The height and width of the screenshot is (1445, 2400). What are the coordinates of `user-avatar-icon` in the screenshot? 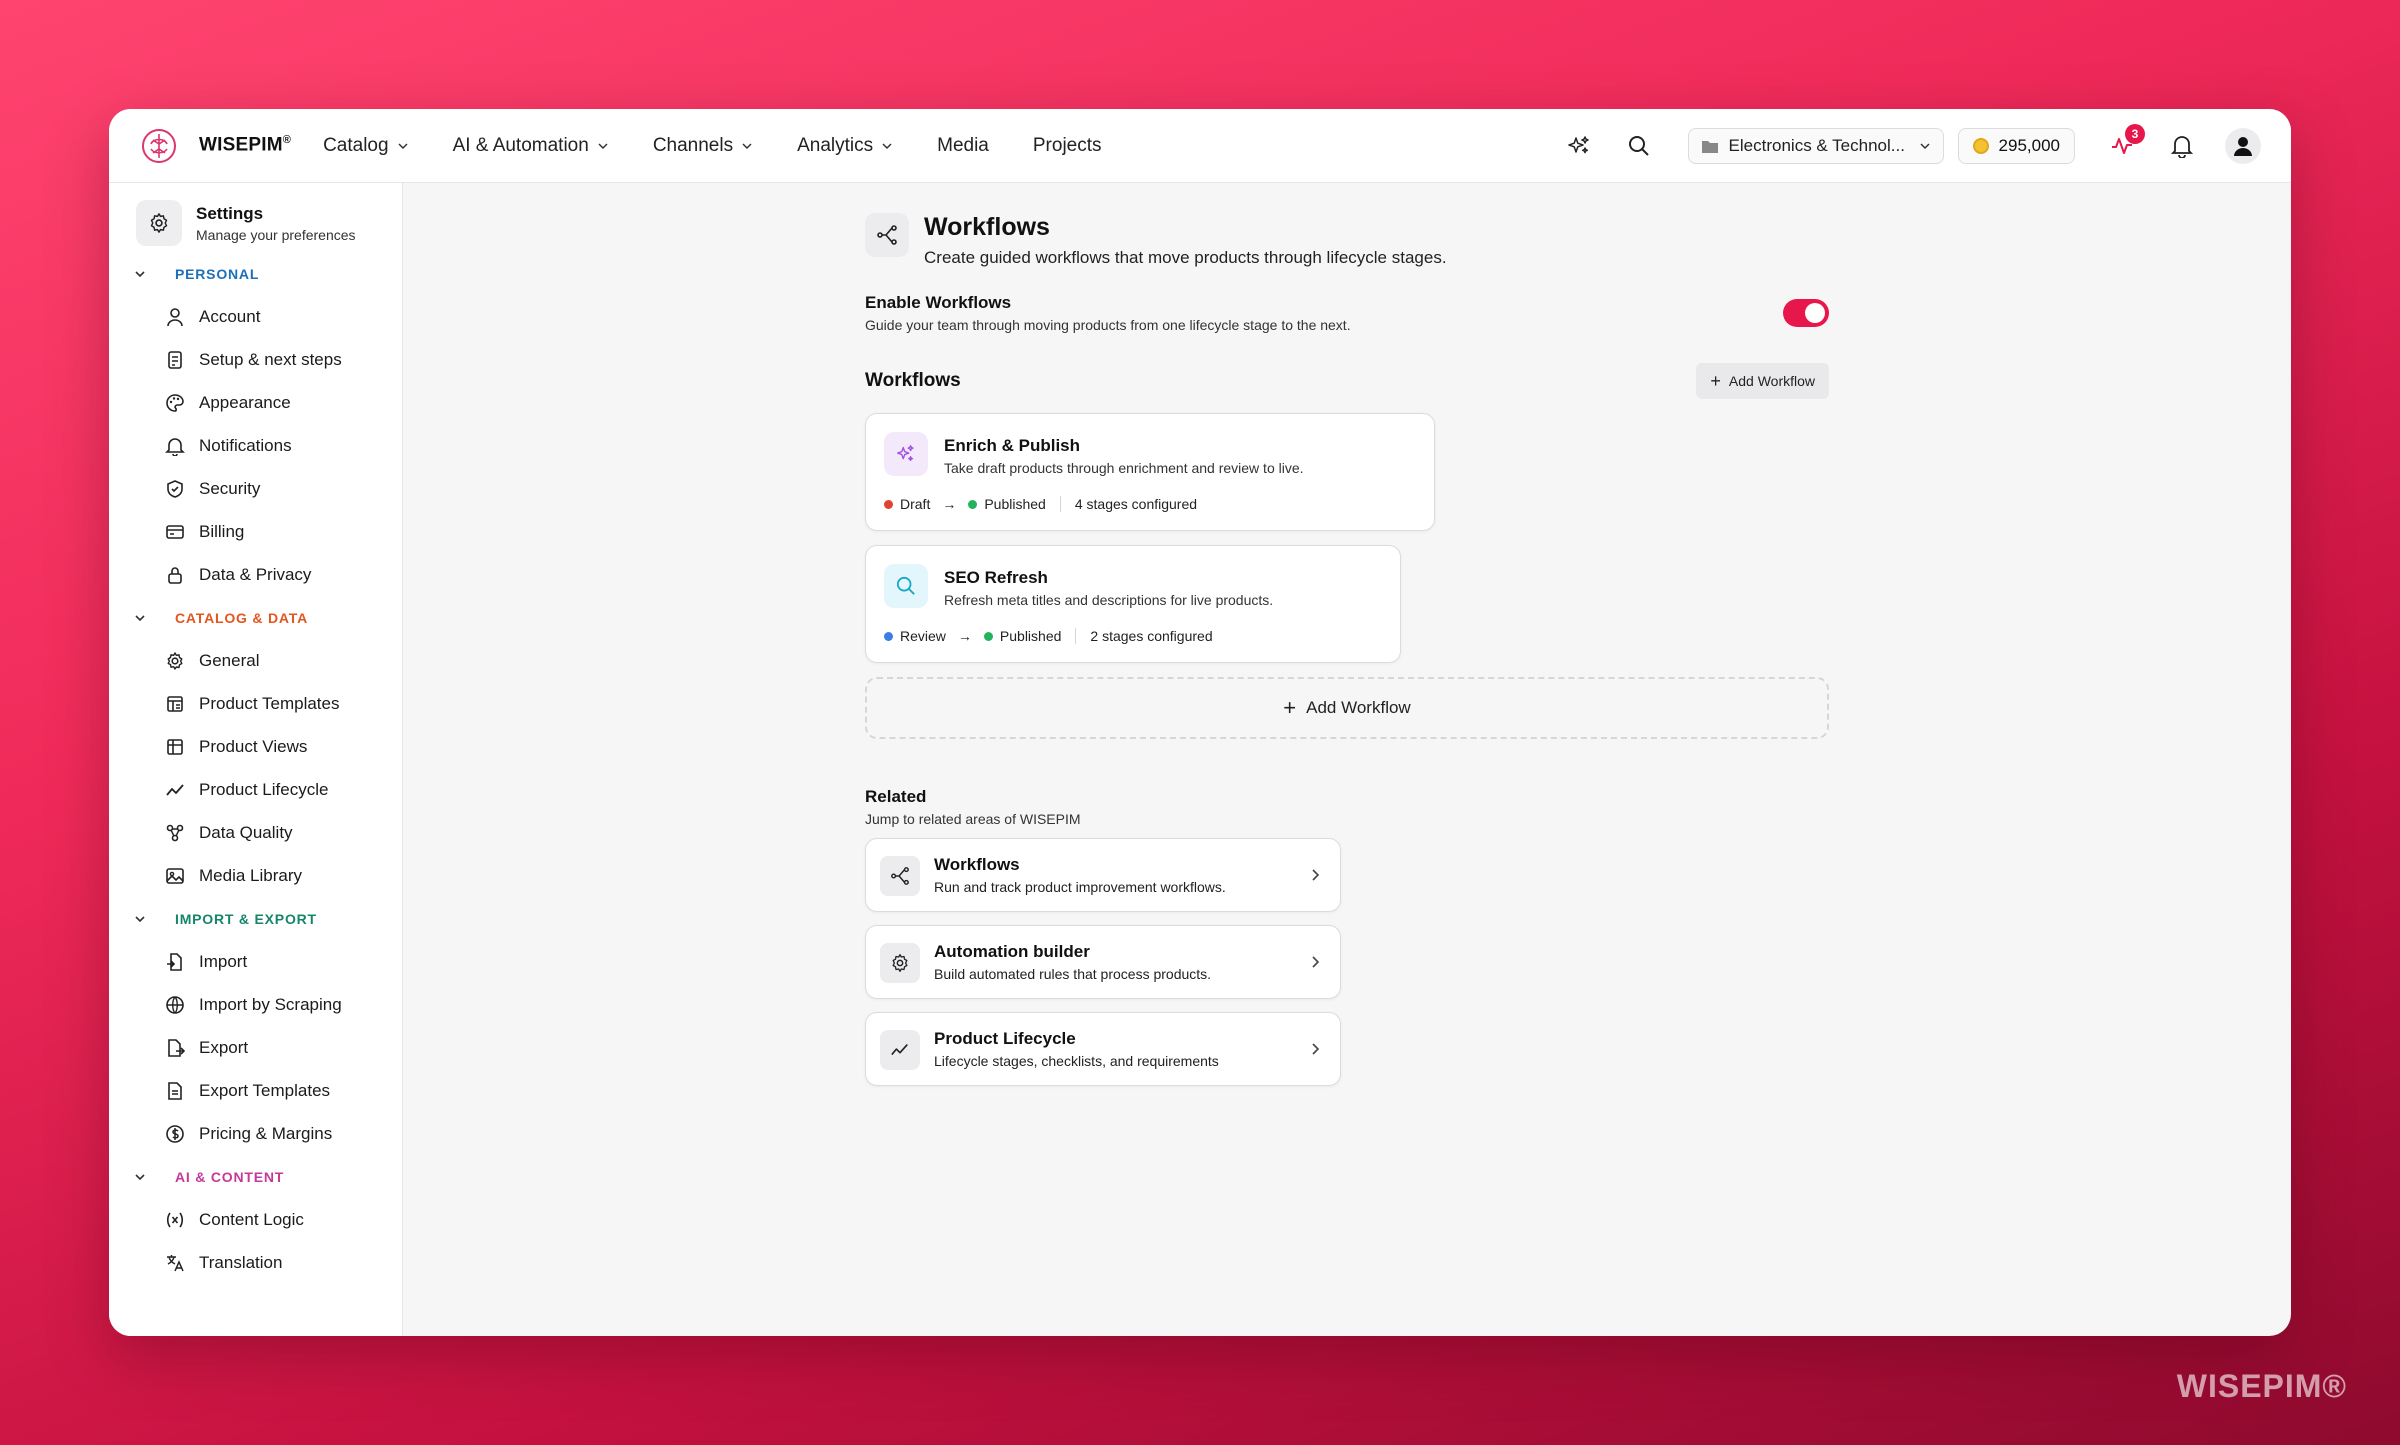 It's located at (2243, 146).